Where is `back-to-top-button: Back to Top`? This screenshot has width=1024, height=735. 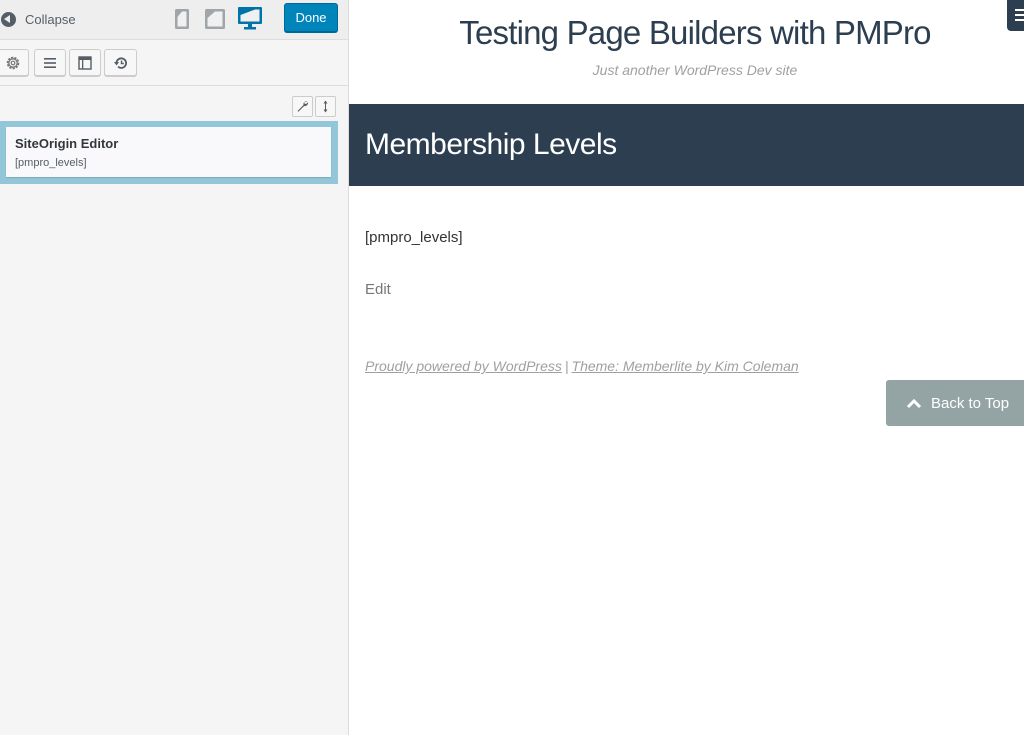
back-to-top-button: Back to Top is located at coordinates (955, 403).